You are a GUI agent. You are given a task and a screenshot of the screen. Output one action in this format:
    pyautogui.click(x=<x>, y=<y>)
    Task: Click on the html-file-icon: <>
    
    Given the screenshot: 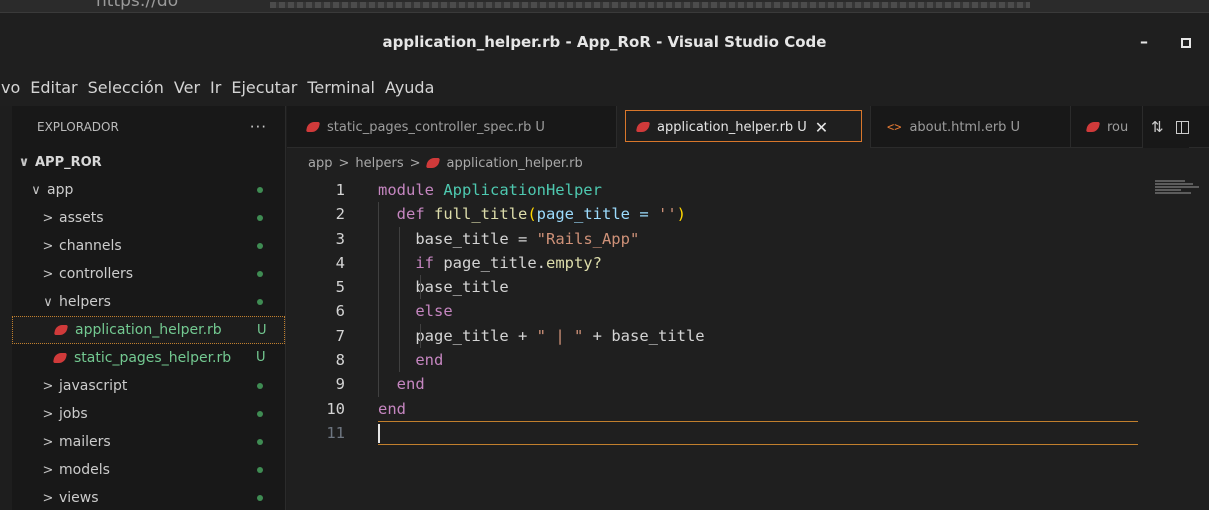 What is the action you would take?
    pyautogui.click(x=894, y=127)
    